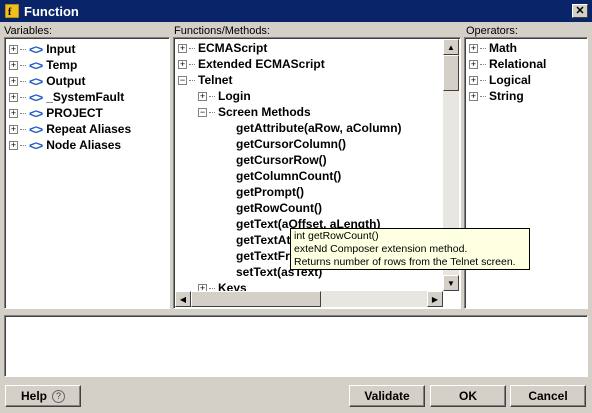 The image size is (592, 413). Describe the element at coordinates (215, 80) in the screenshot. I see `function-label: Telnet` at that location.